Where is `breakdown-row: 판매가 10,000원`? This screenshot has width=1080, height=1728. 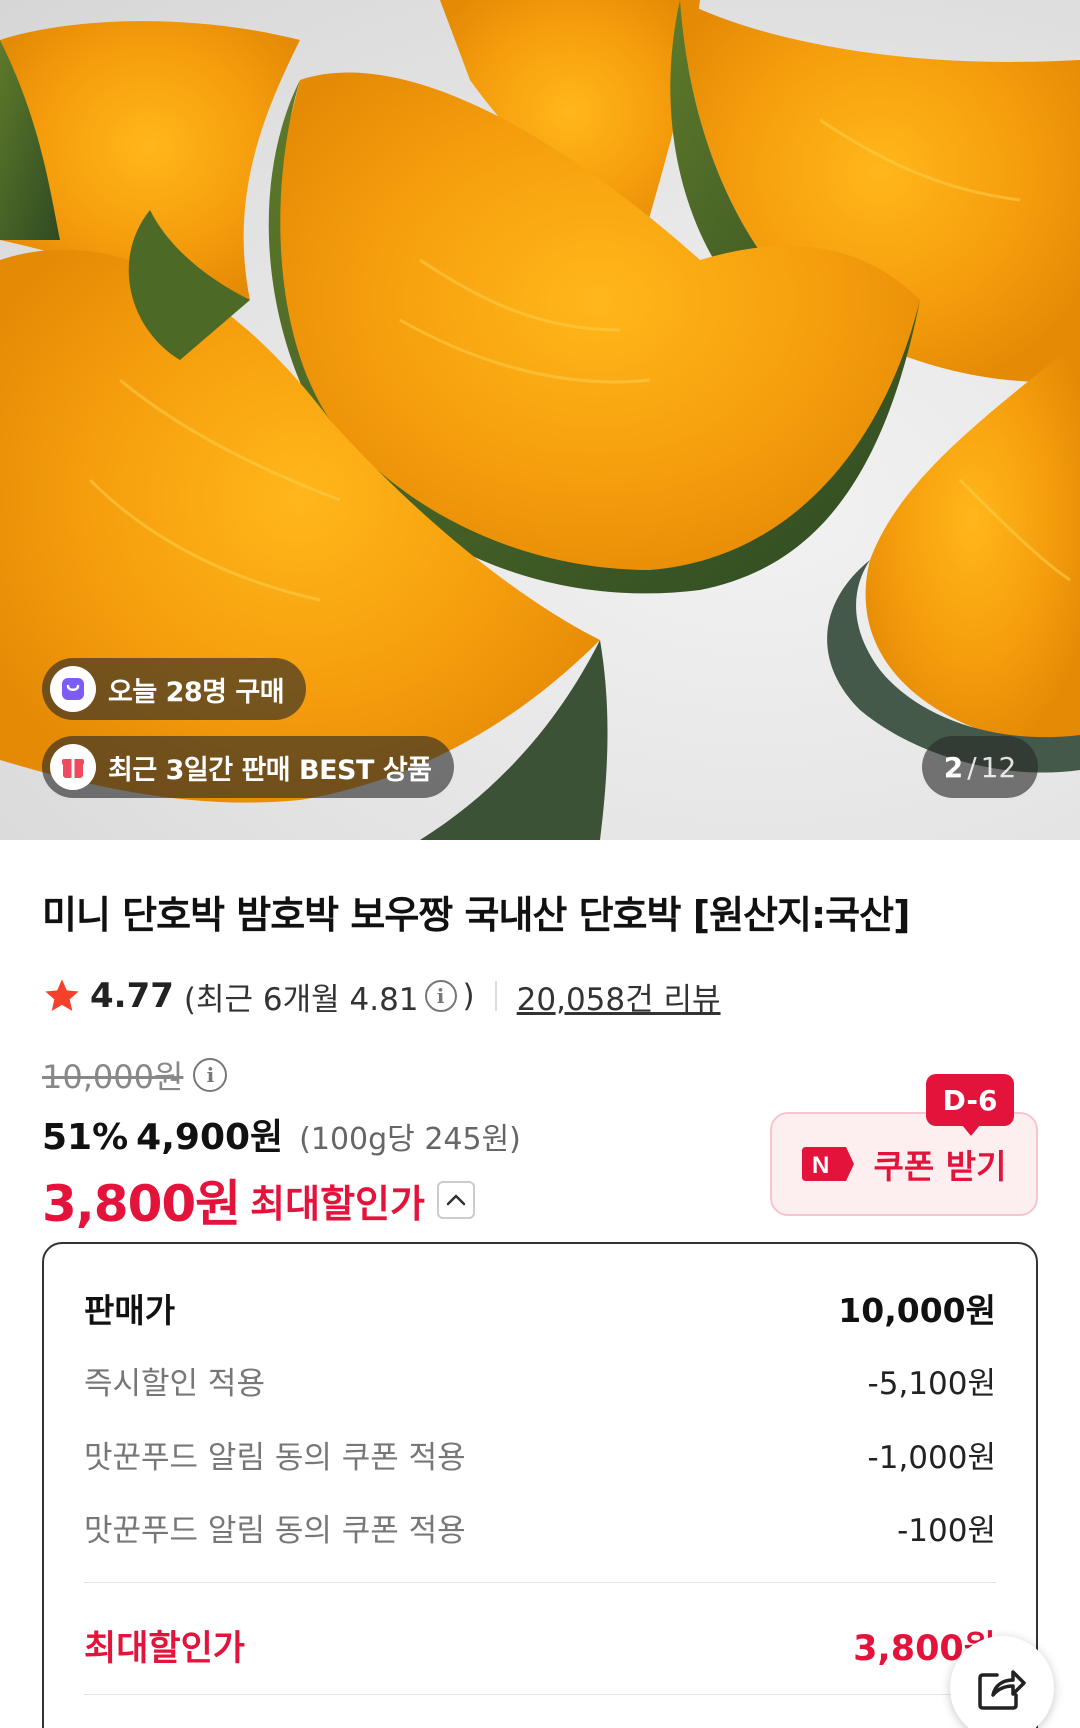 breakdown-row: 판매가 10,000원 is located at coordinates (540, 1308).